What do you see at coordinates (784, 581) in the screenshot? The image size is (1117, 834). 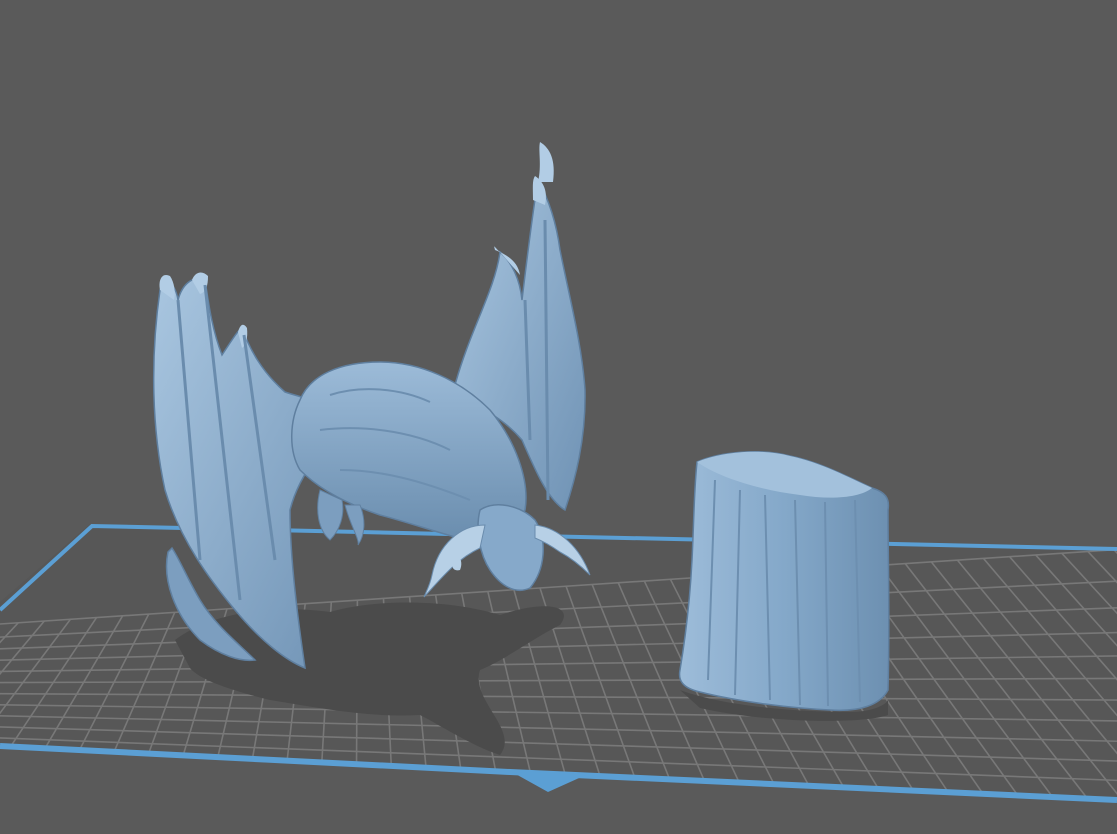 I see `tree-stump-model` at bounding box center [784, 581].